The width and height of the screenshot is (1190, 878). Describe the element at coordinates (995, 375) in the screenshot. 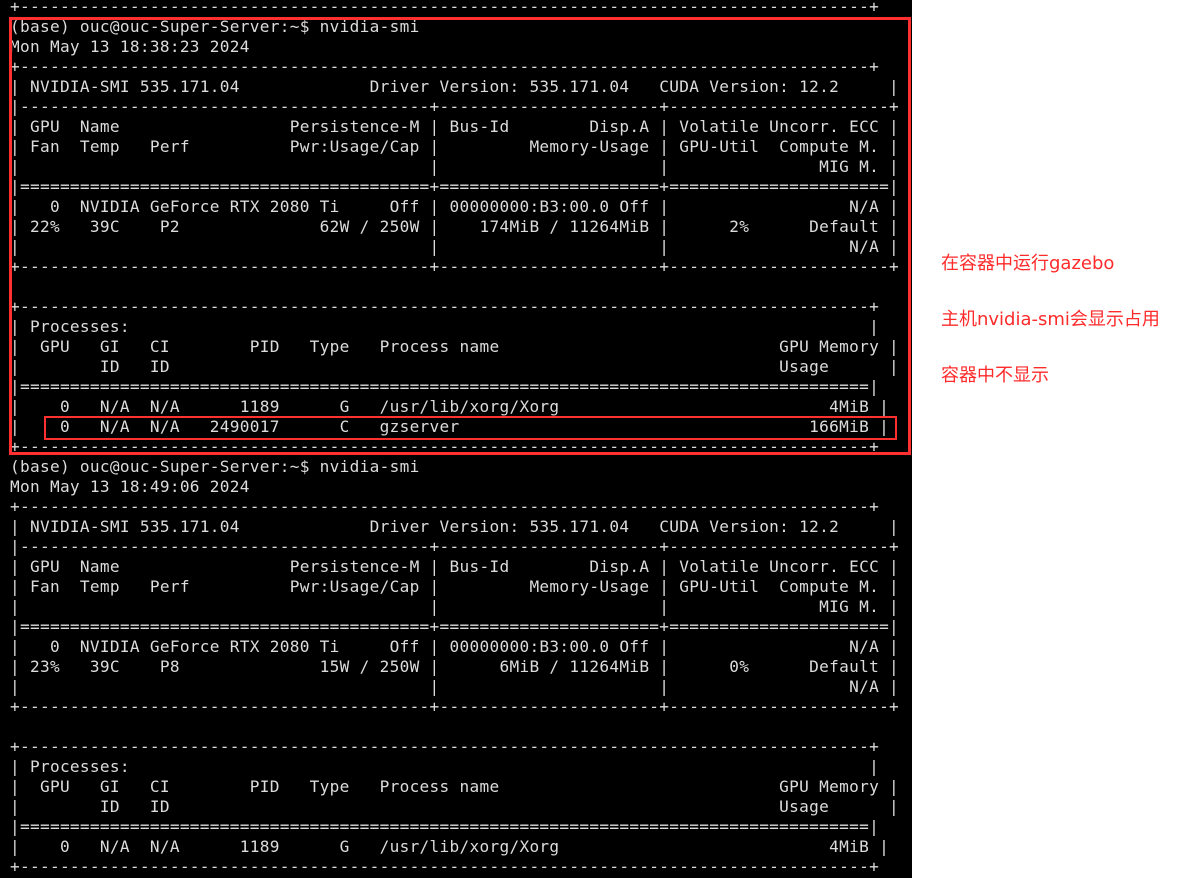

I see `annotation-container-not-shown: 容器中不显示` at that location.